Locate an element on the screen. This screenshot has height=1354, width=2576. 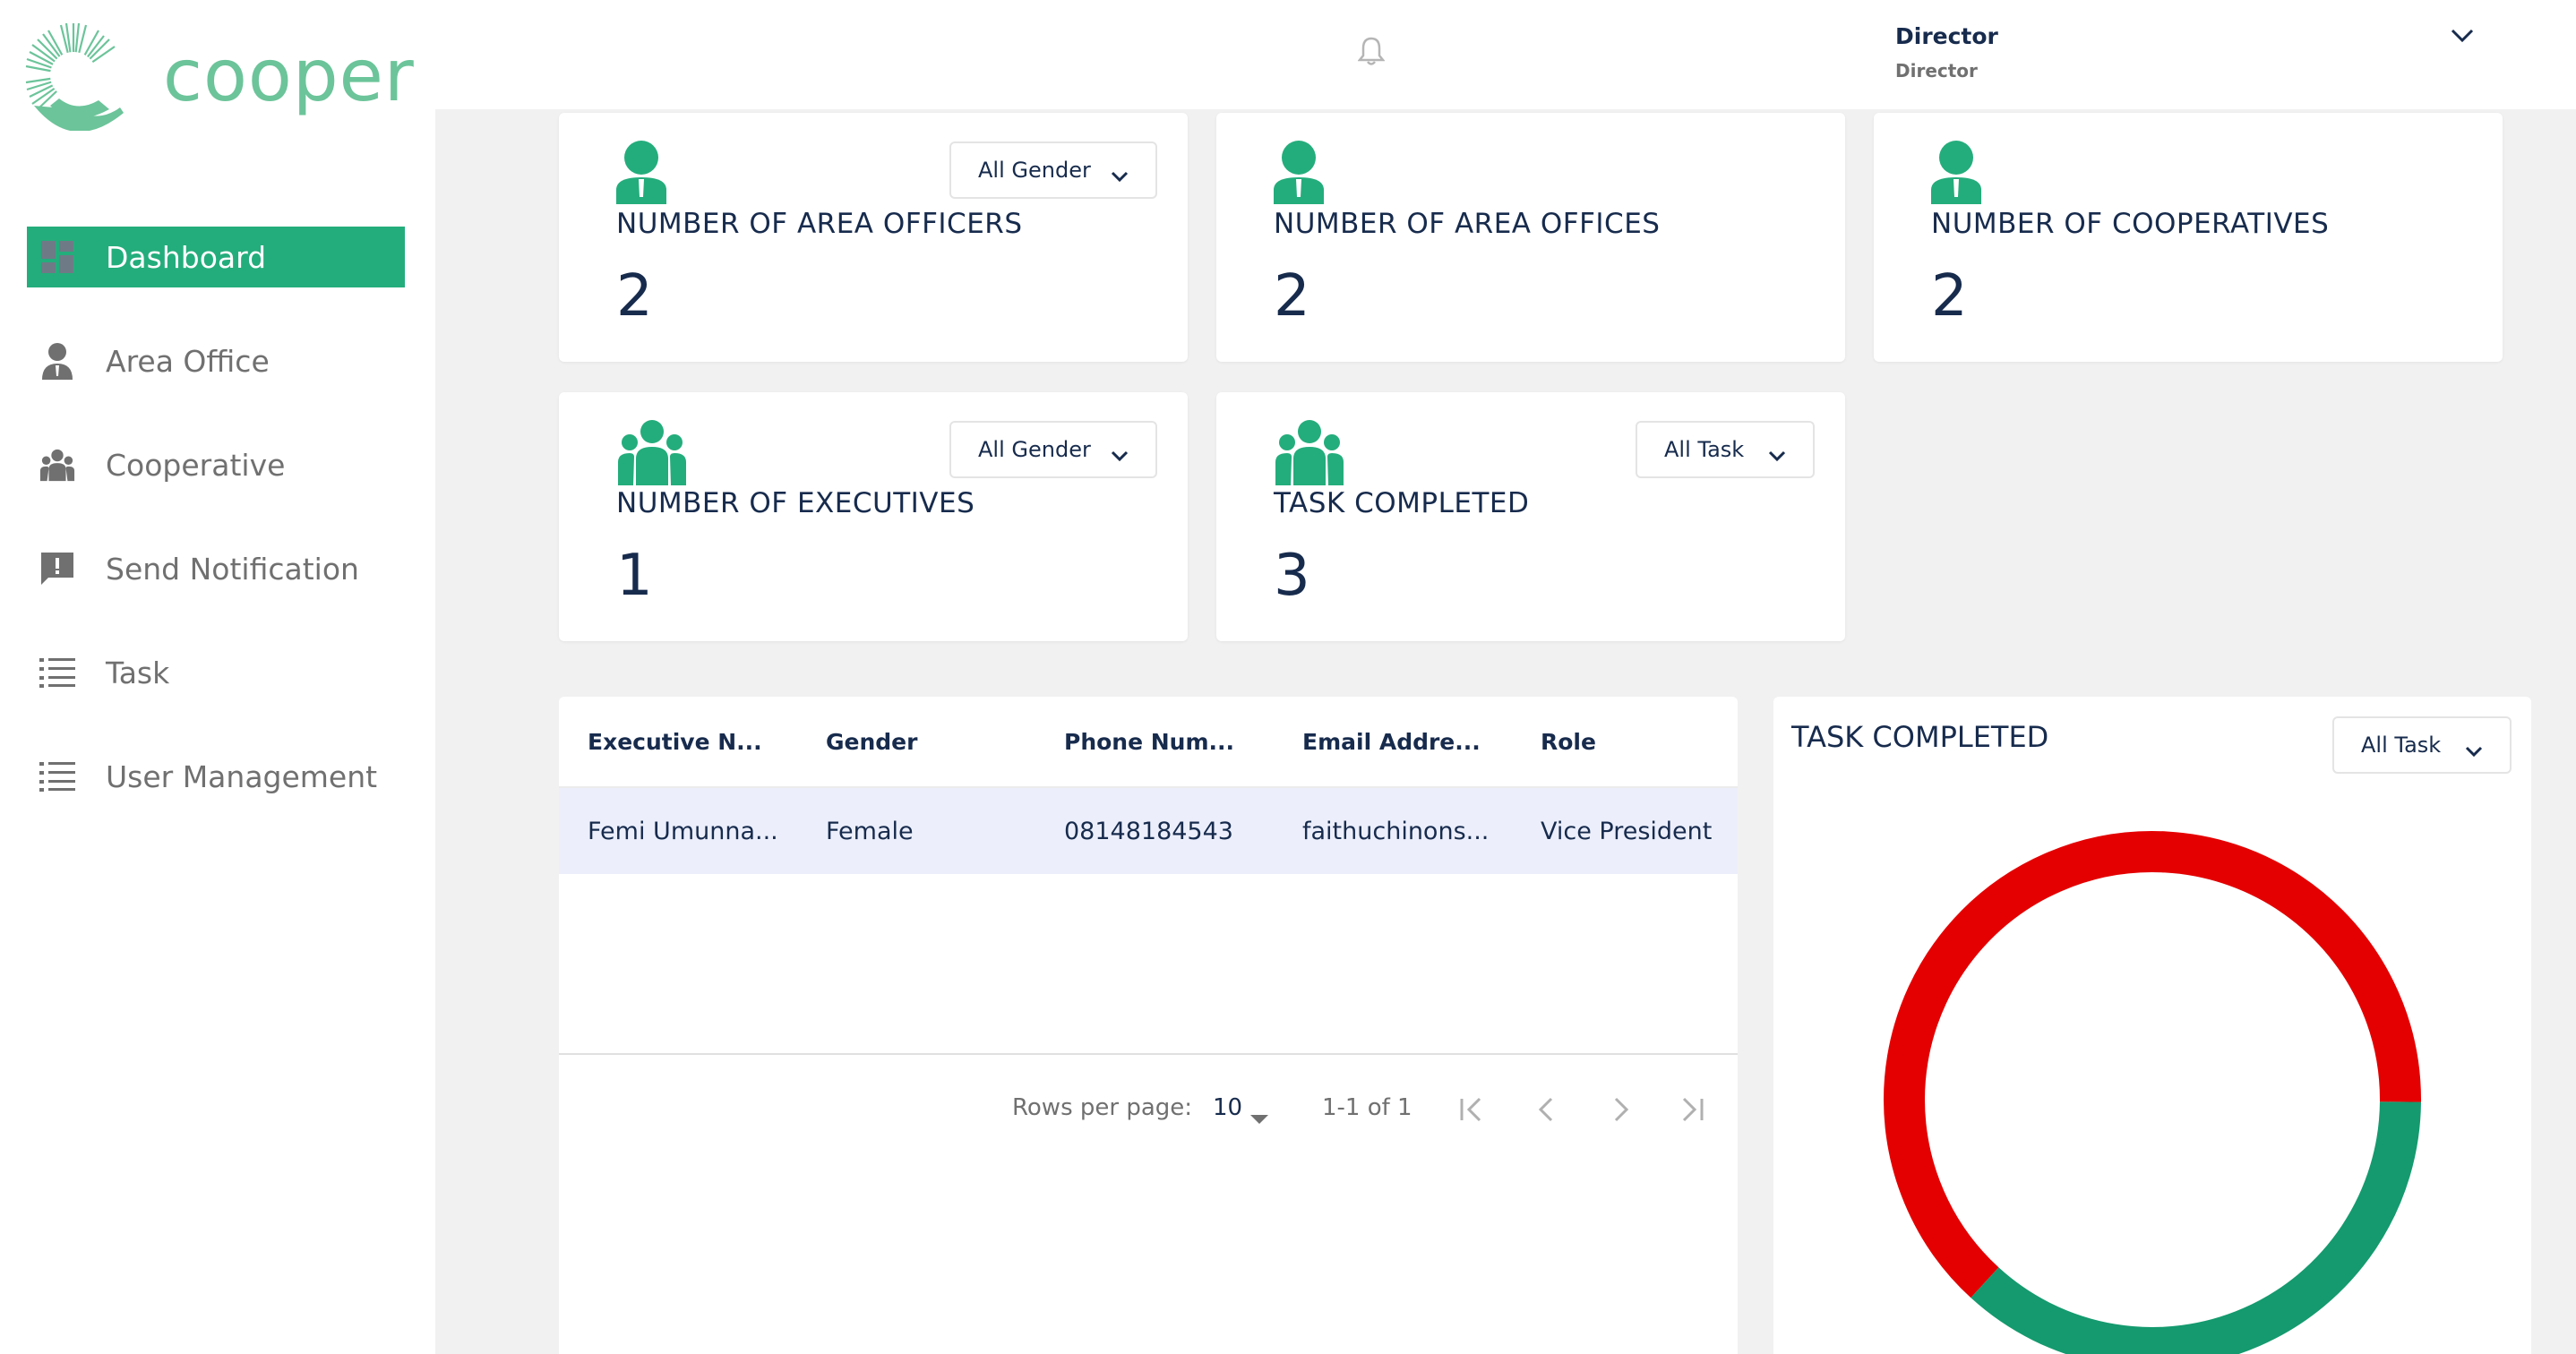
last-page-icon is located at coordinates (1692, 1112).